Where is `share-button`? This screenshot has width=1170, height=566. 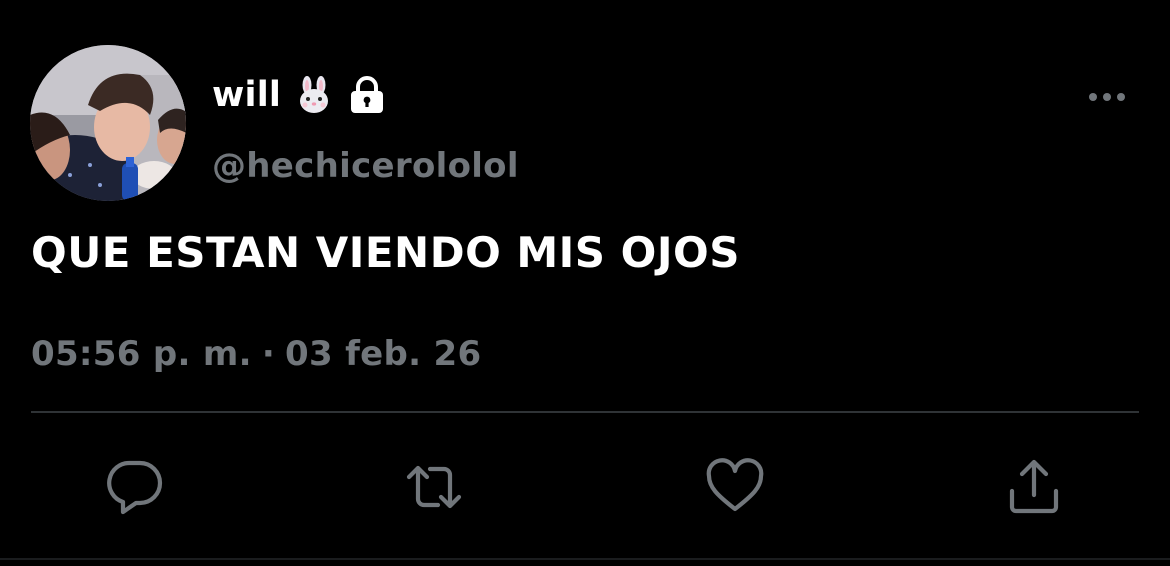
share-button is located at coordinates (1034, 487).